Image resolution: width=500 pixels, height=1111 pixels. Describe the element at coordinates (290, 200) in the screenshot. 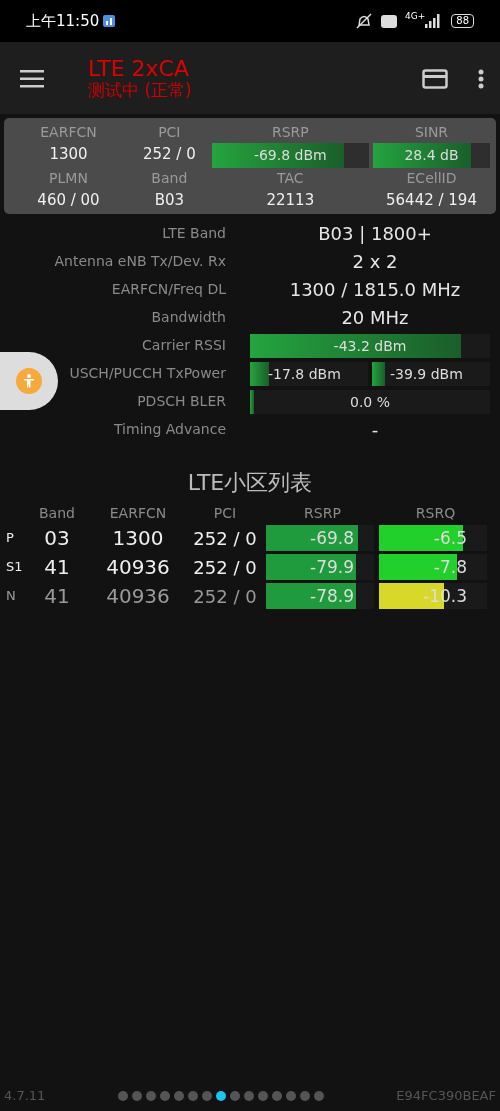

I see `field-value: 22113` at that location.